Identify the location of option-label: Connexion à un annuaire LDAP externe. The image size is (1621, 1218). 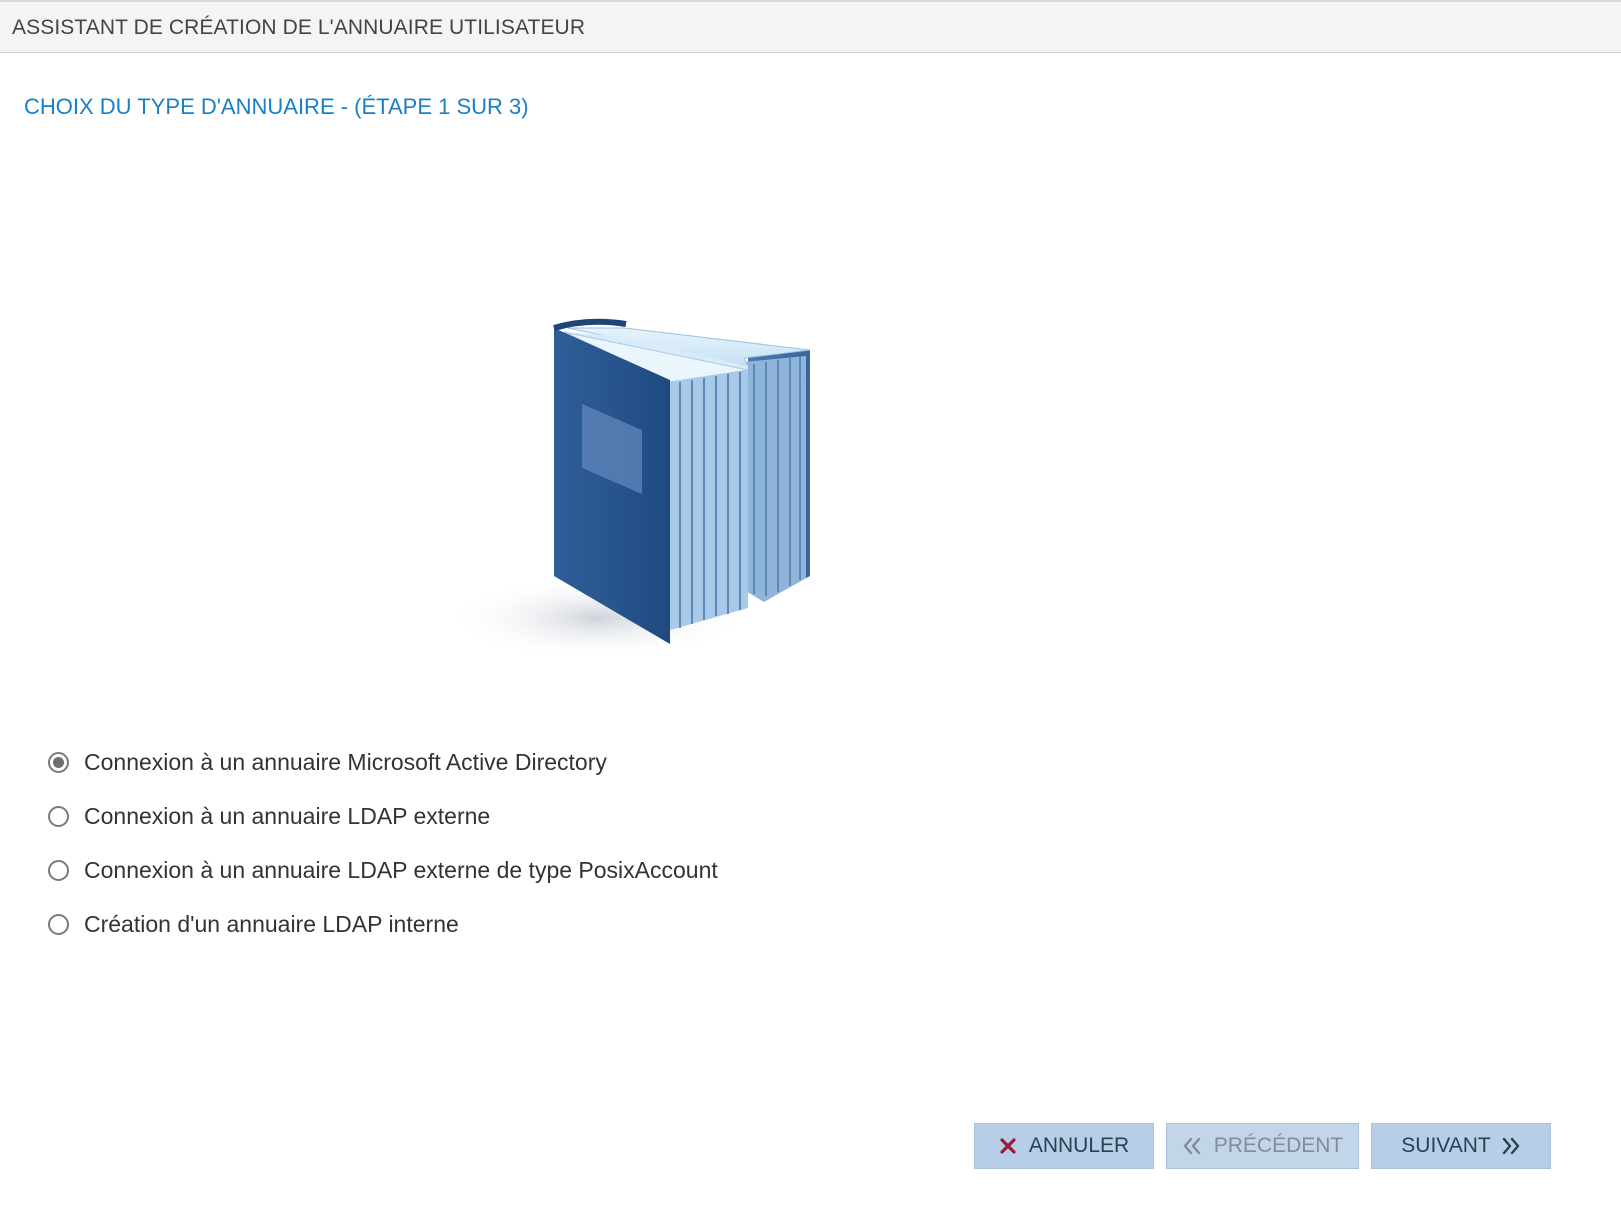
(287, 815).